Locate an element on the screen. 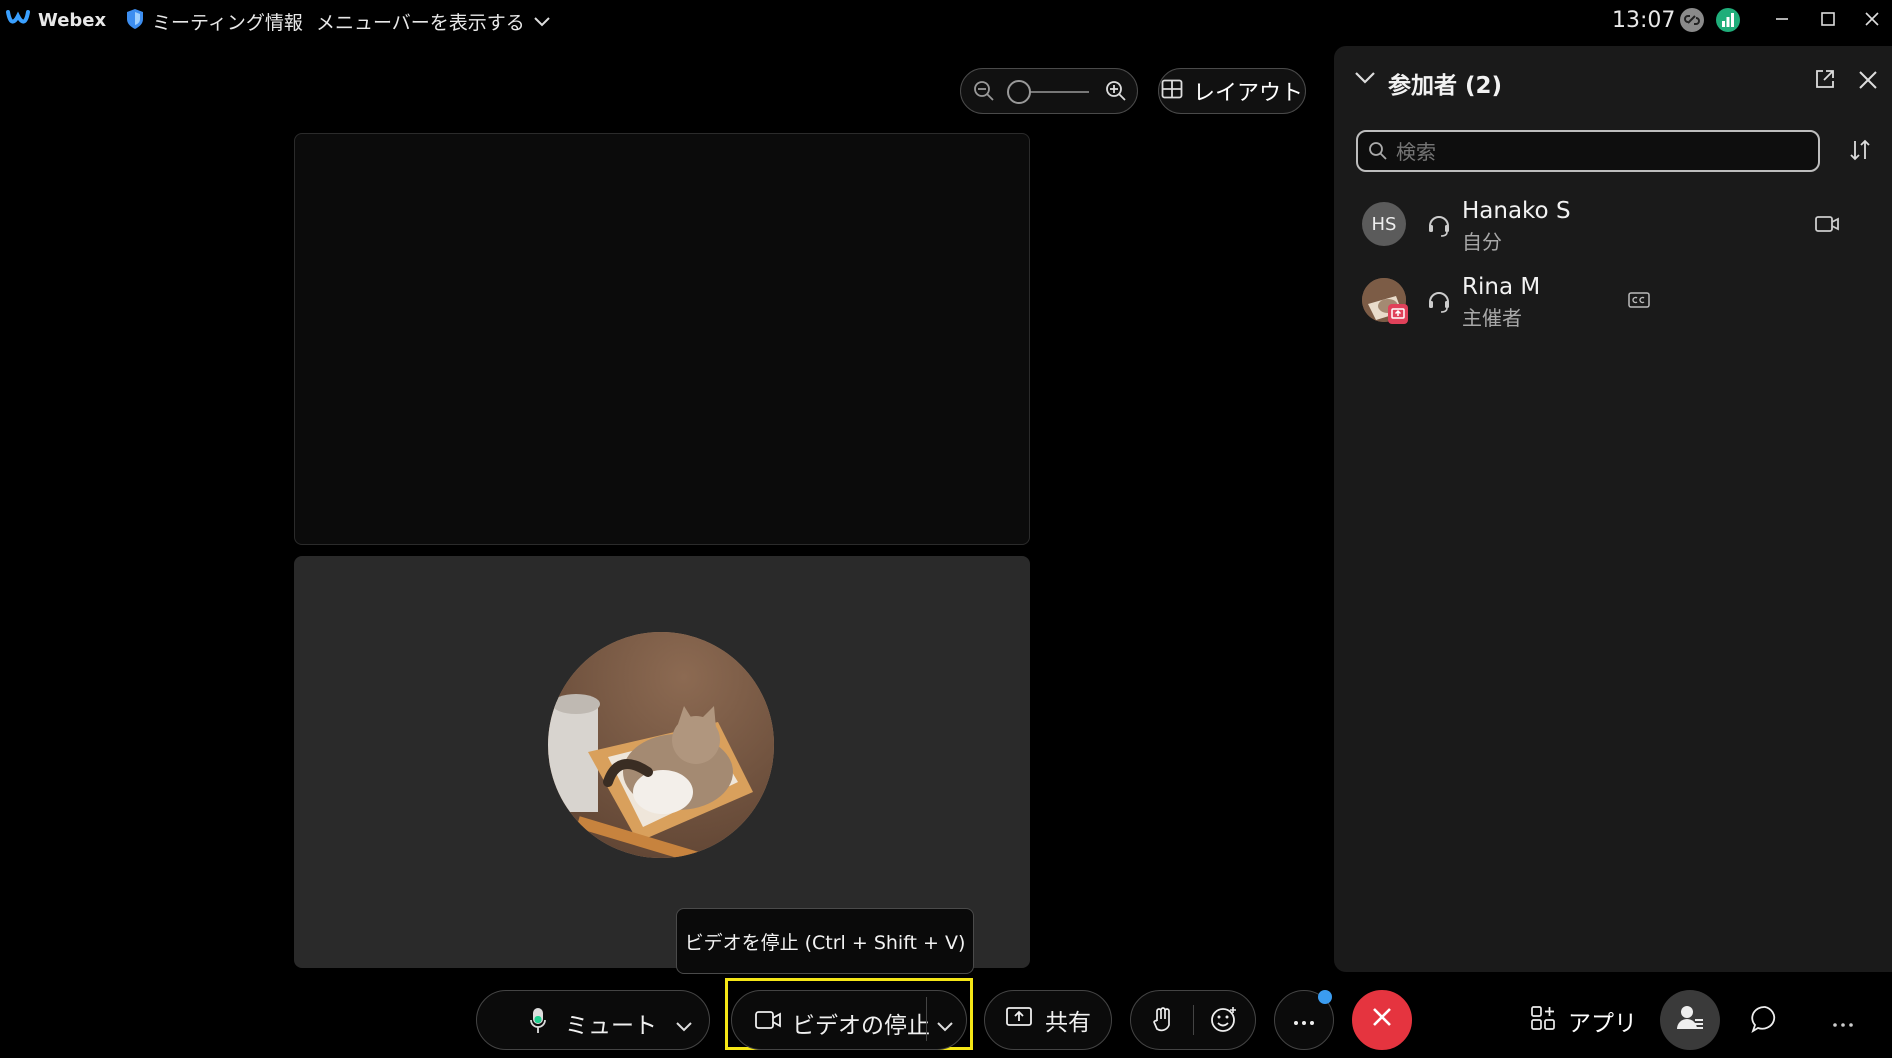  meeting-info-label: ミーティング情報 is located at coordinates (227, 23).